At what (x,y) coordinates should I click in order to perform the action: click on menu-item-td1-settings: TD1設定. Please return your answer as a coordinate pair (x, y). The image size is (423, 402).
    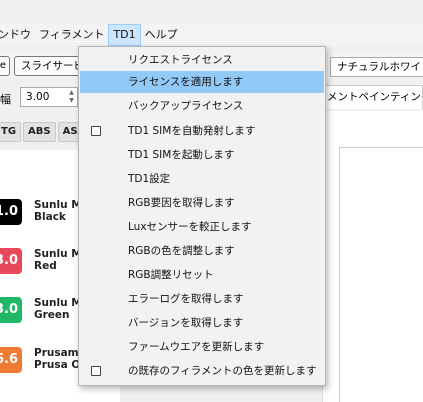
    Looking at the image, I should click on (202, 179).